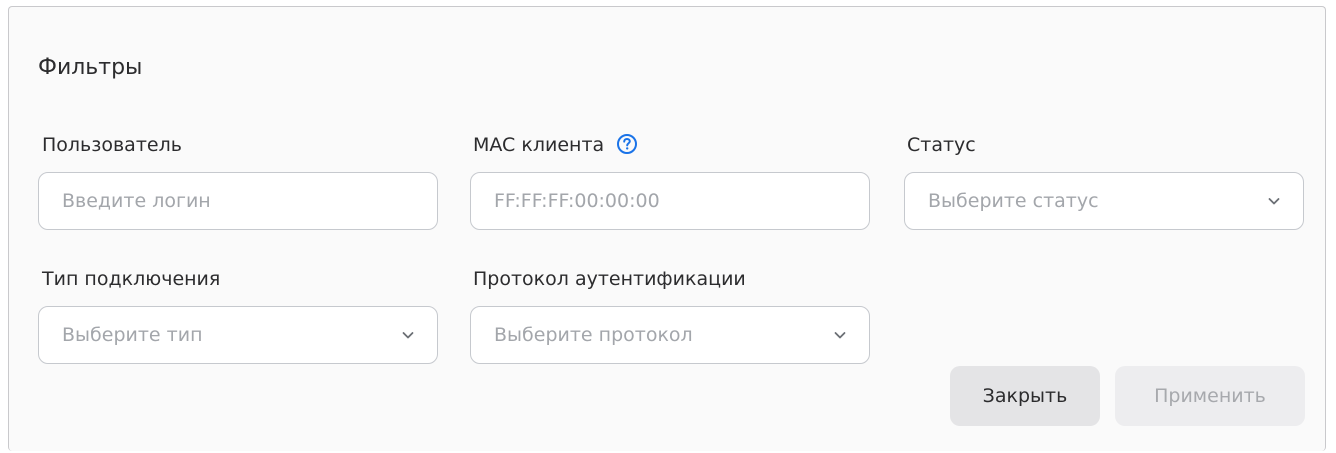  Describe the element at coordinates (609, 279) in the screenshot. I see `auth-protocol-label: Протокол аутентификации` at that location.